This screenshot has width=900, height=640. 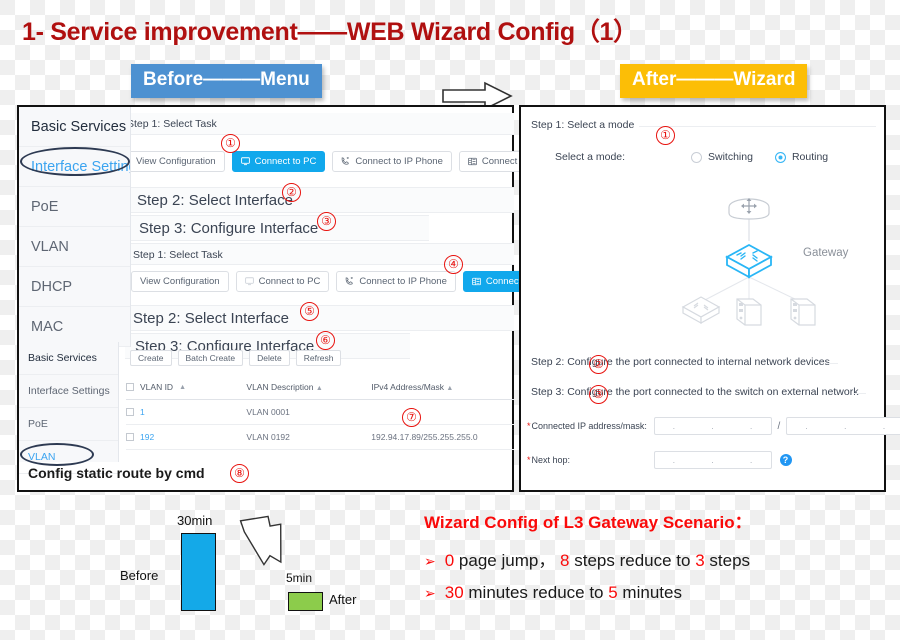 I want to click on wizard-step-number-1: ①, so click(x=665, y=135).